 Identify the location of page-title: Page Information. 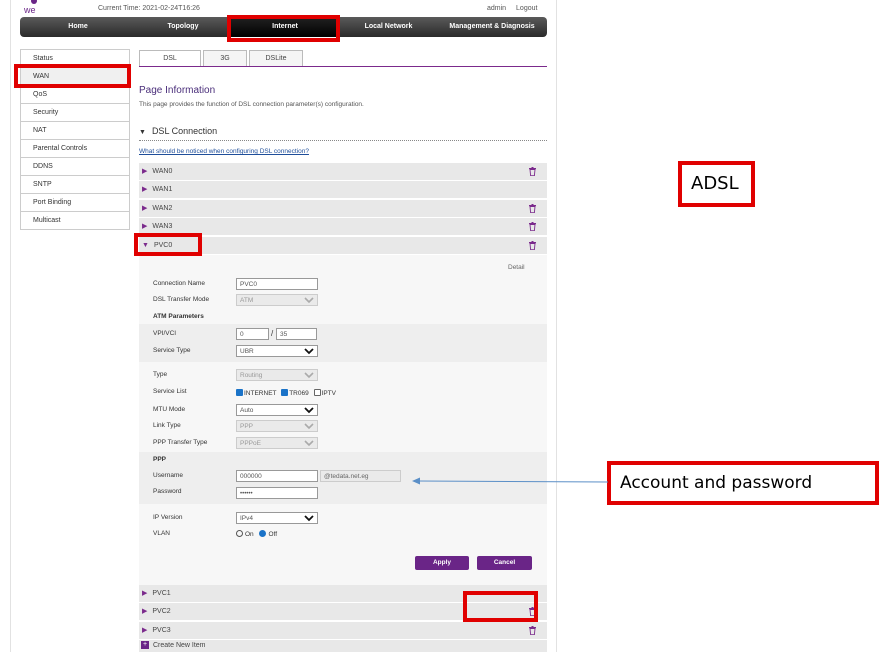
(177, 90).